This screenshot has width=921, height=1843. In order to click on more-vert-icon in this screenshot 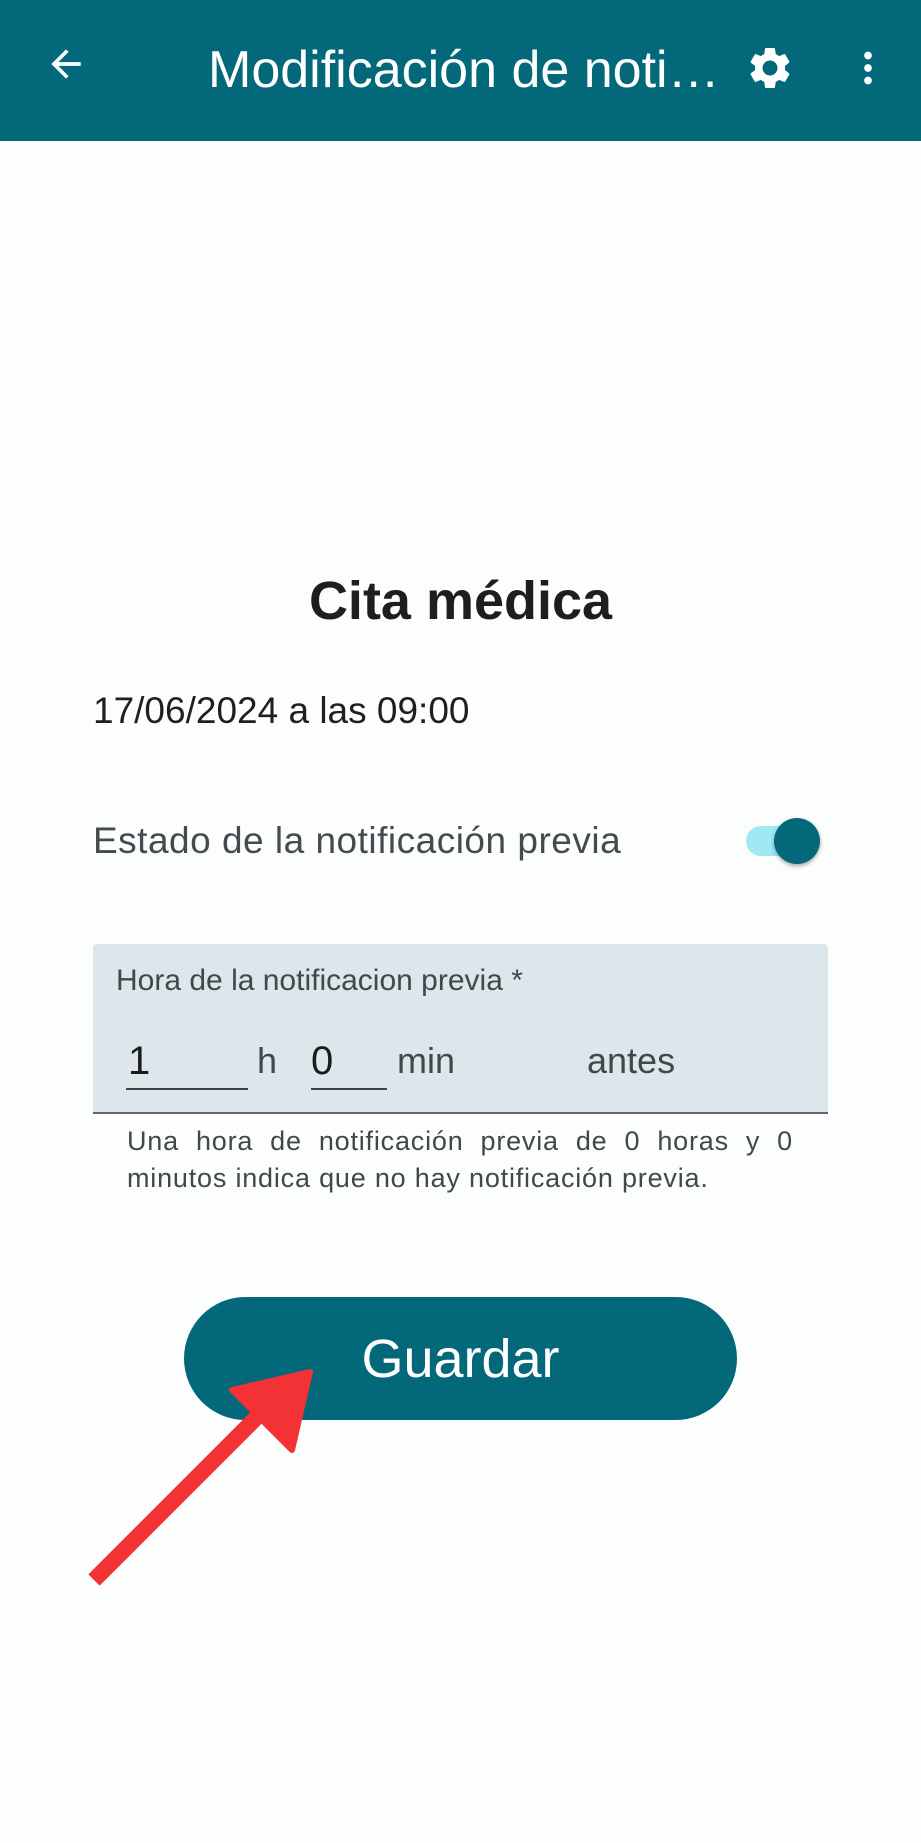, I will do `click(868, 68)`.